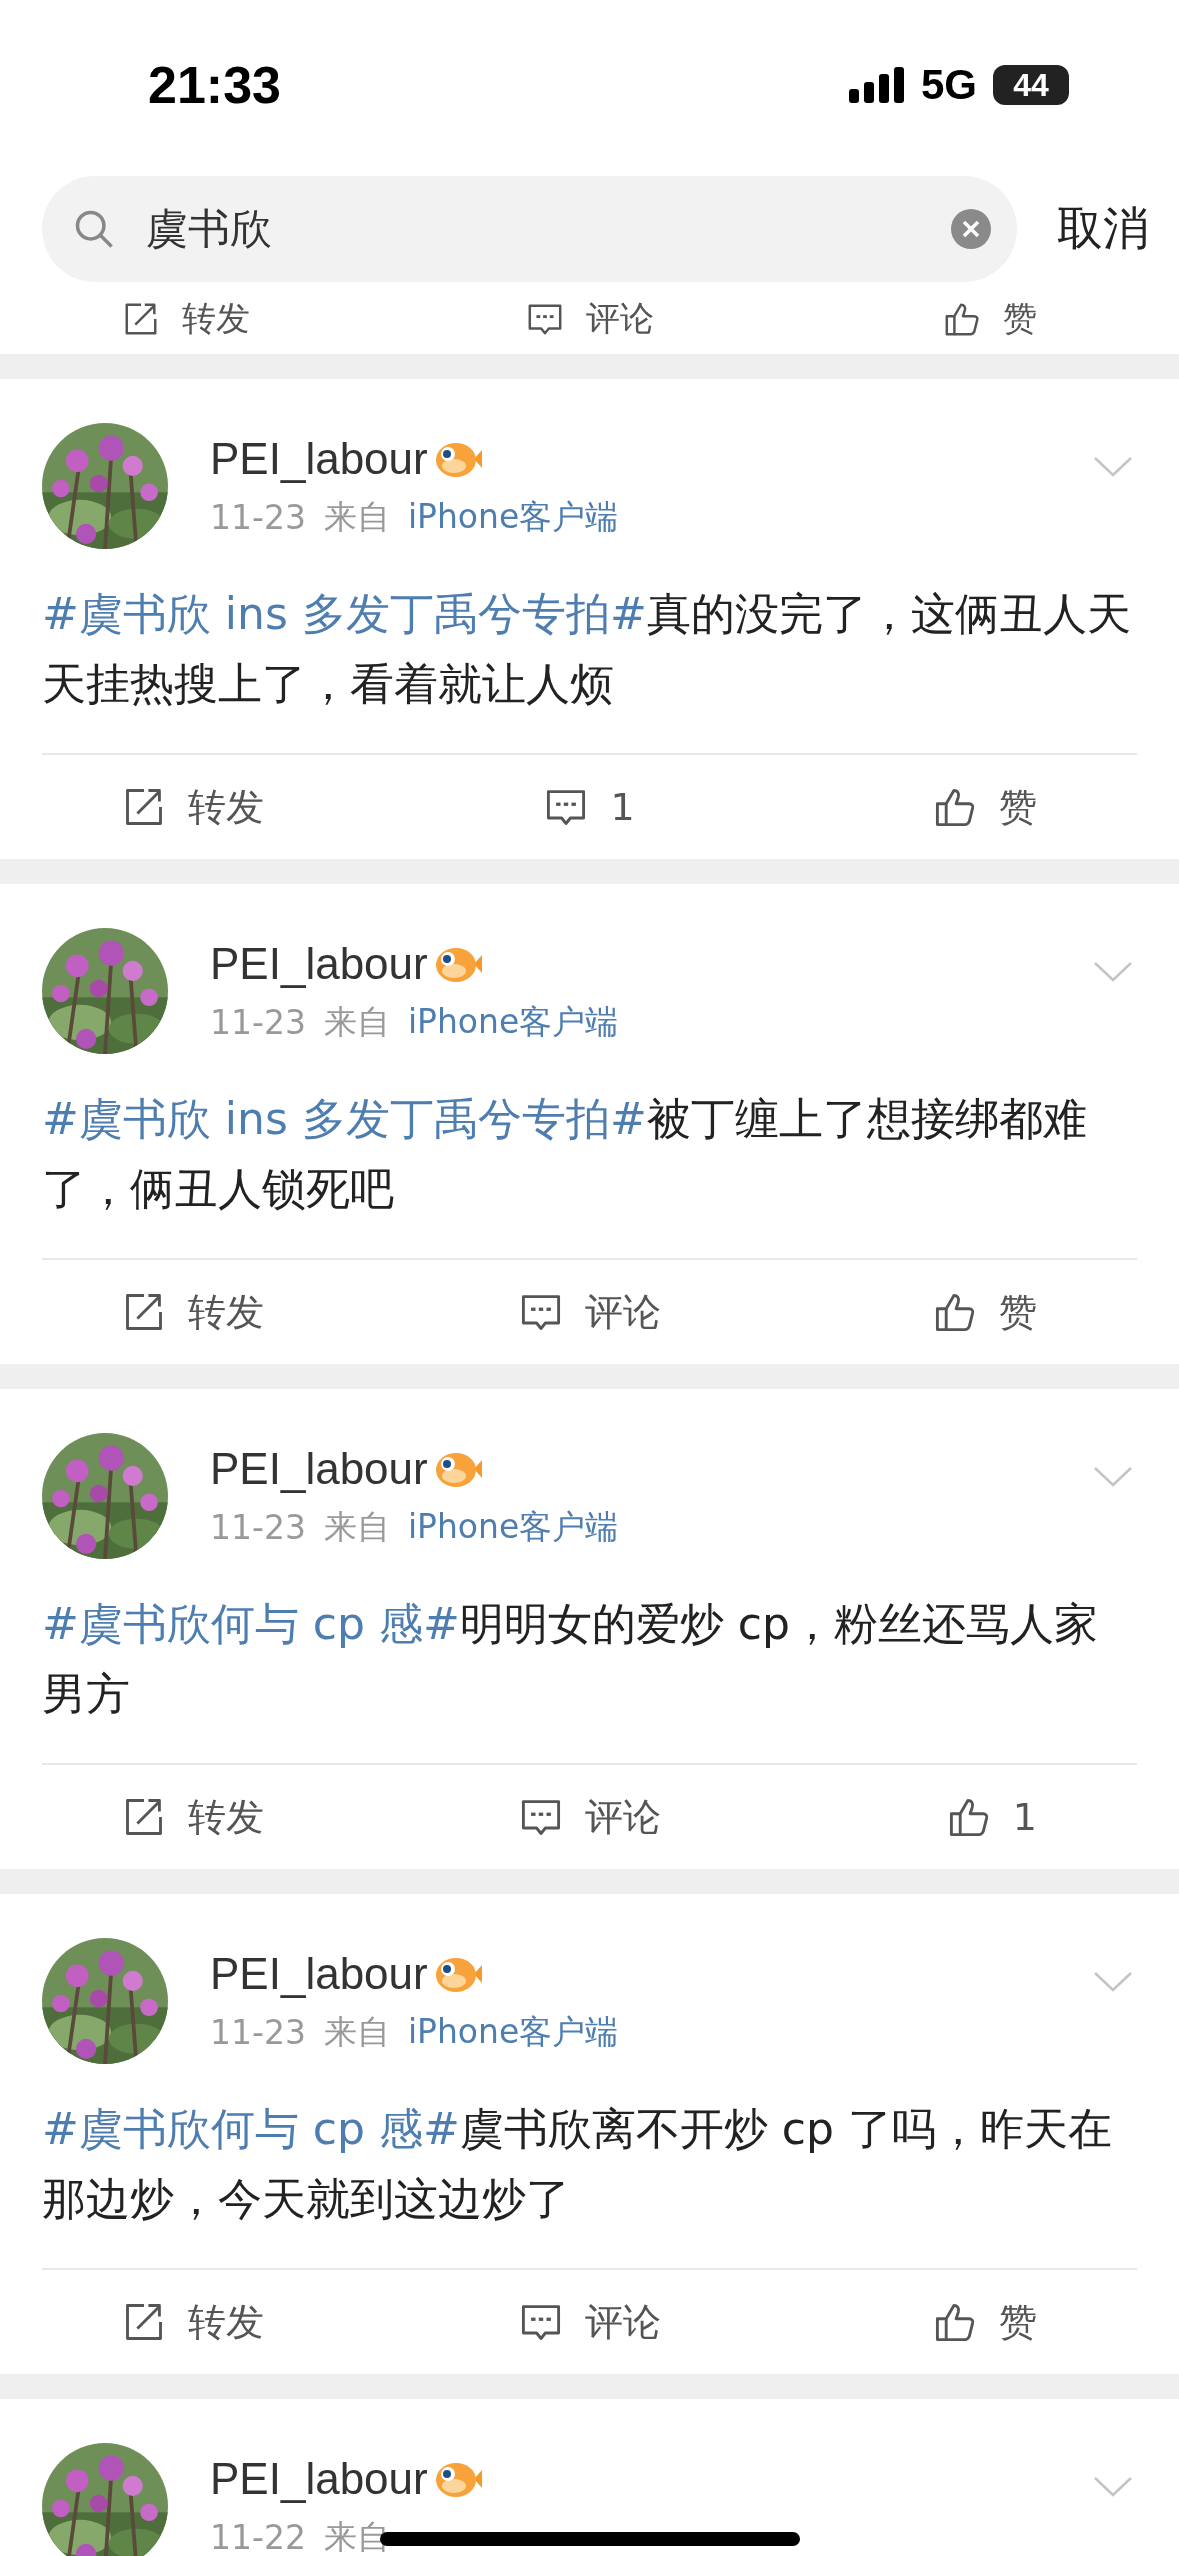 This screenshot has height=2556, width=1179. I want to click on signal-icon, so click(876, 85).